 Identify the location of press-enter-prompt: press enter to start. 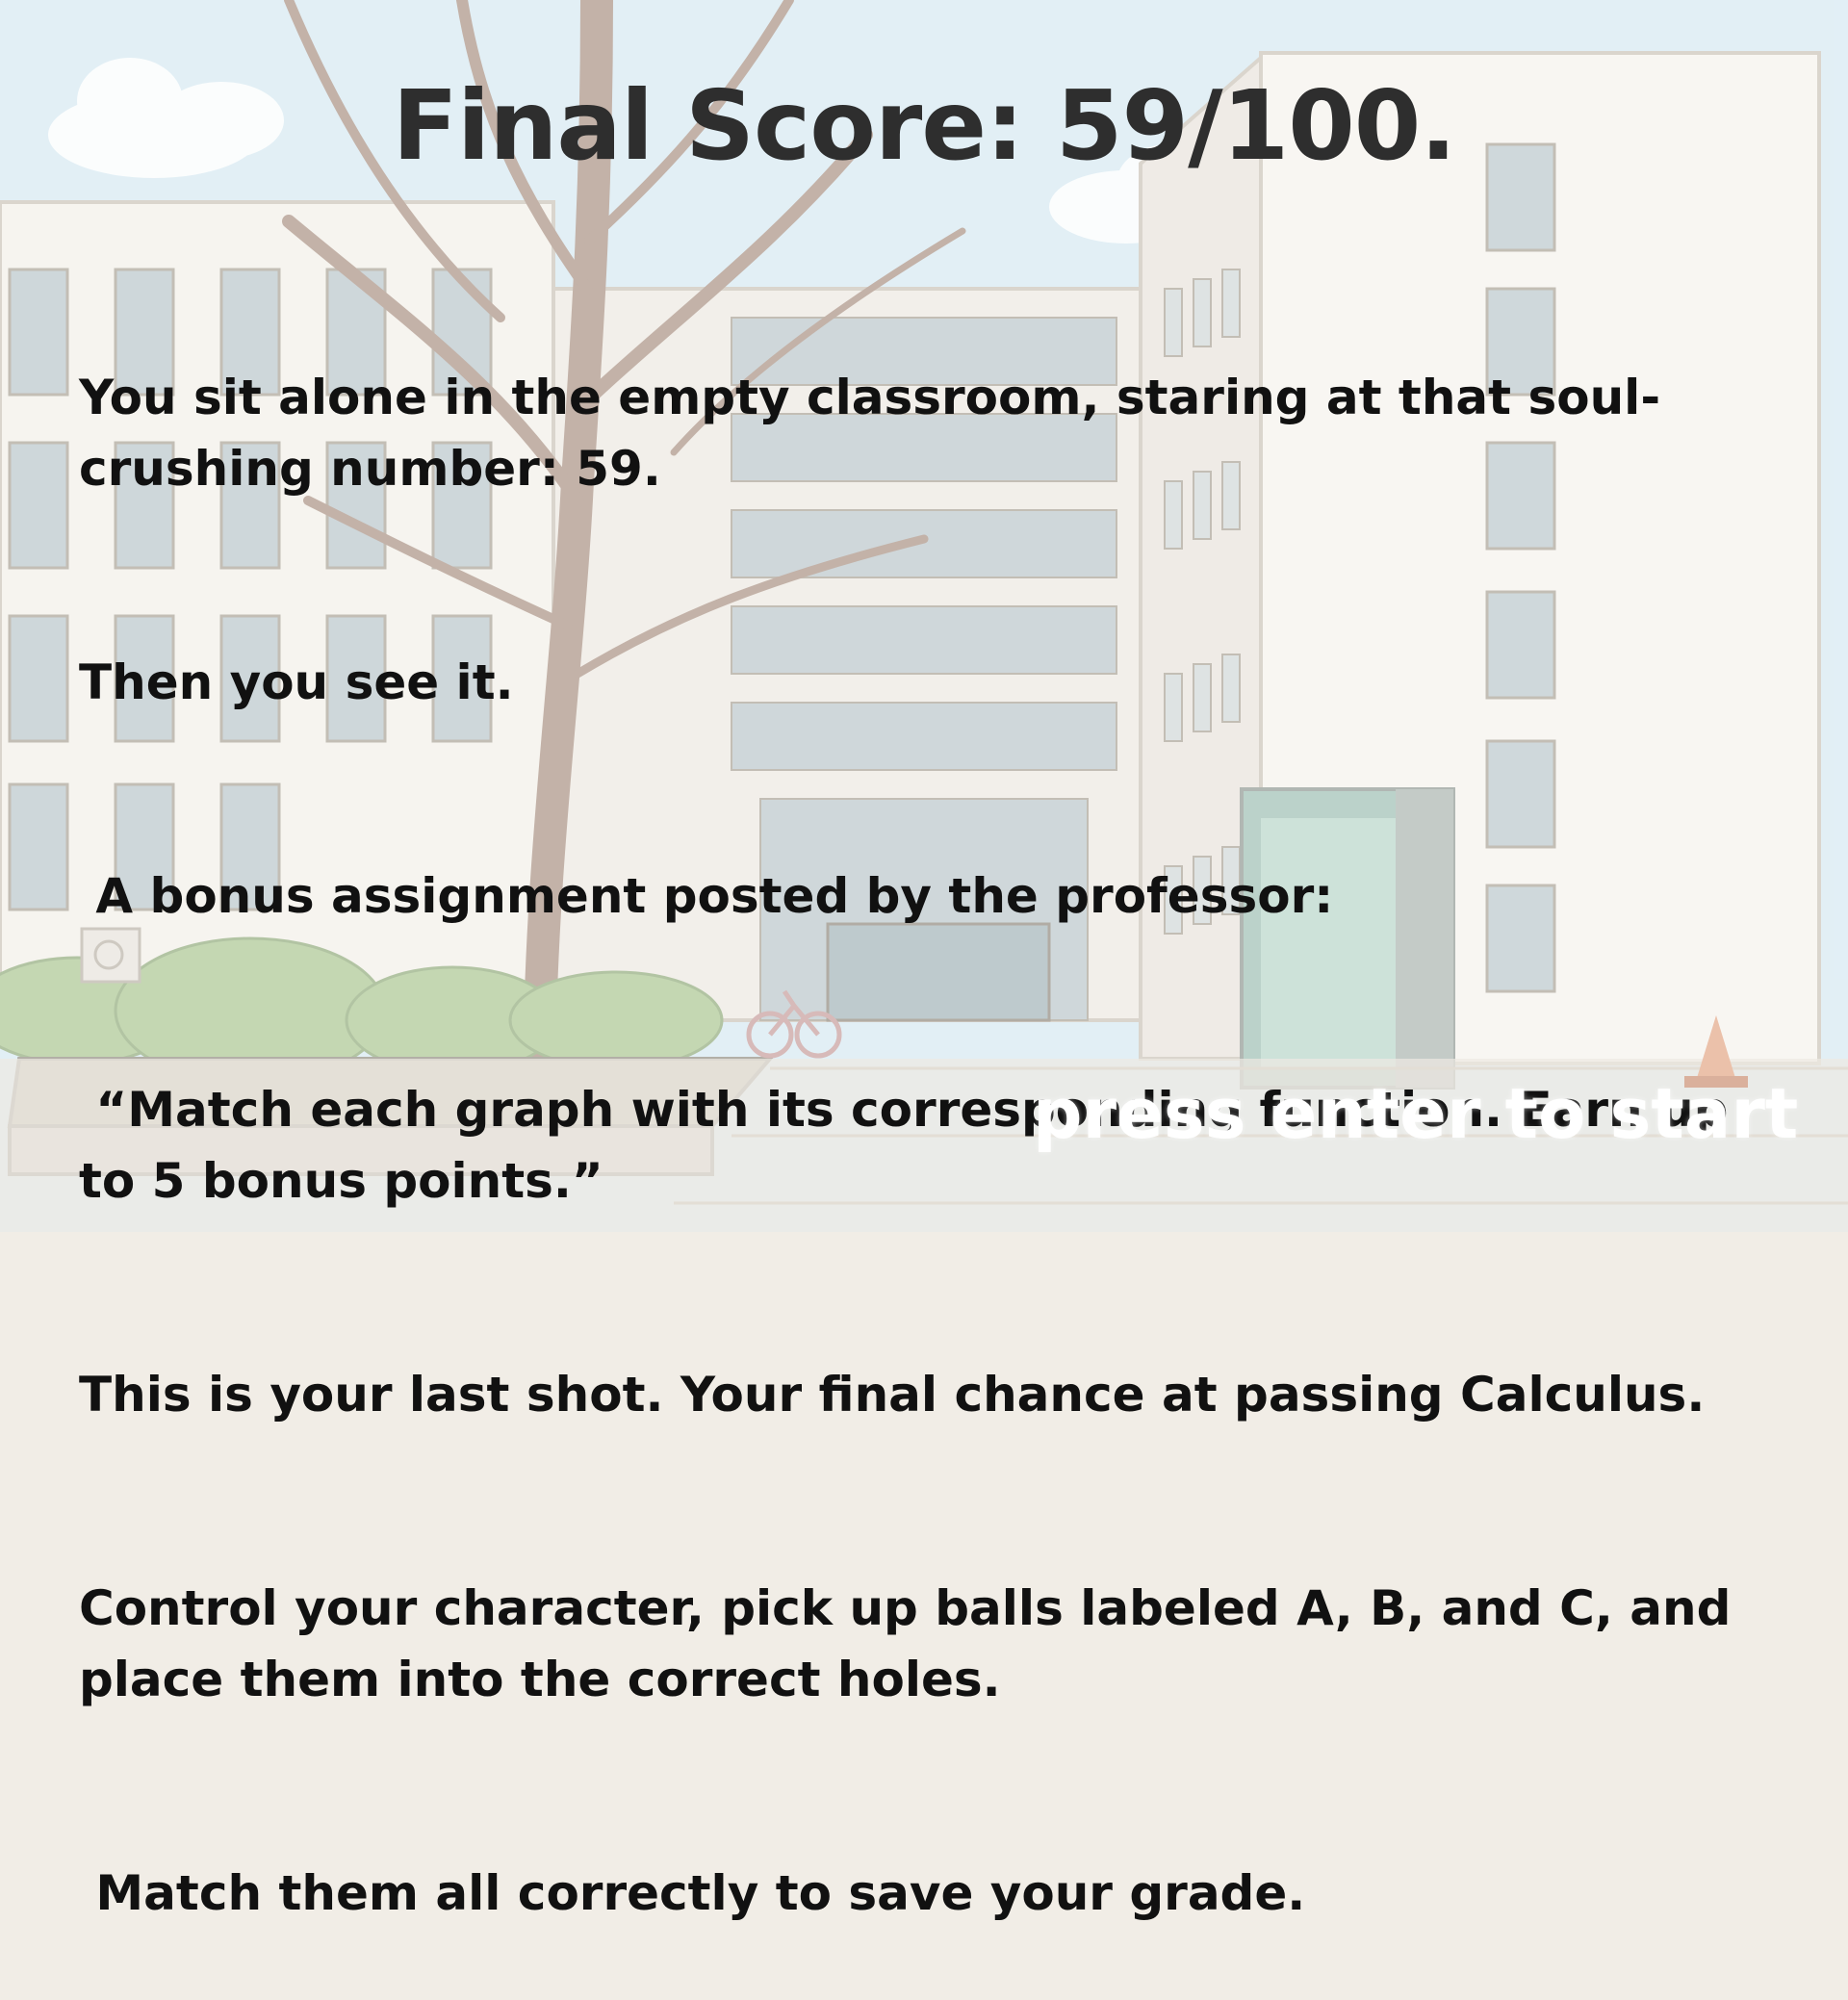
(1415, 1113).